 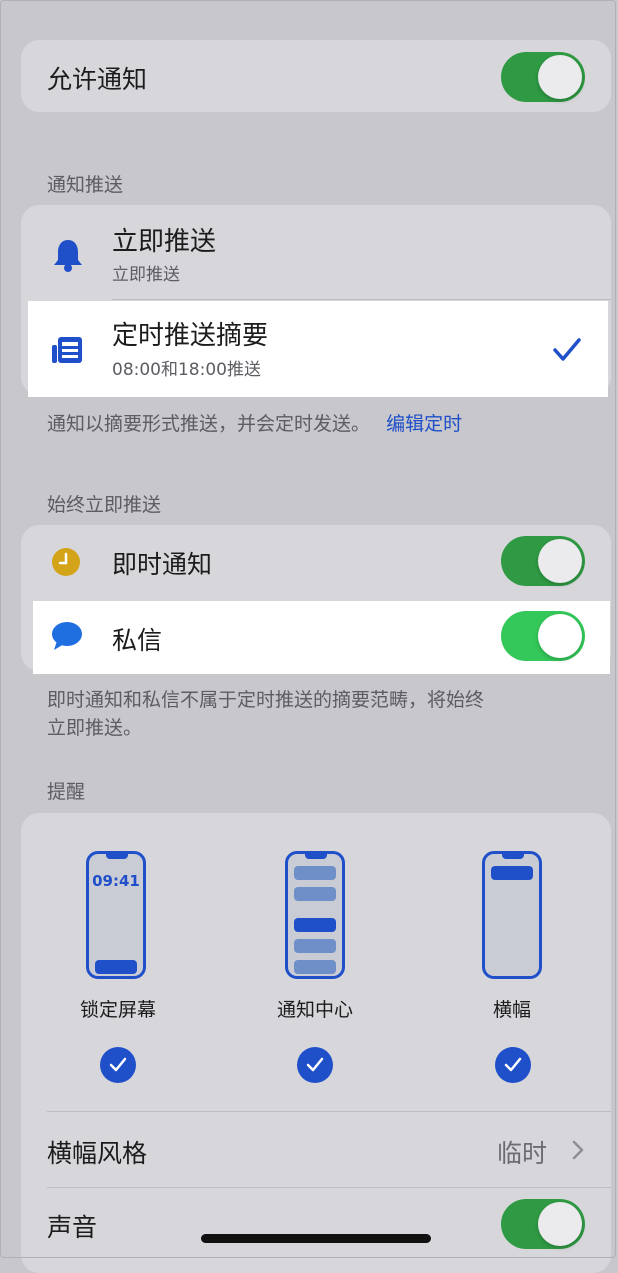 I want to click on chevron-right-icon, so click(x=578, y=1150).